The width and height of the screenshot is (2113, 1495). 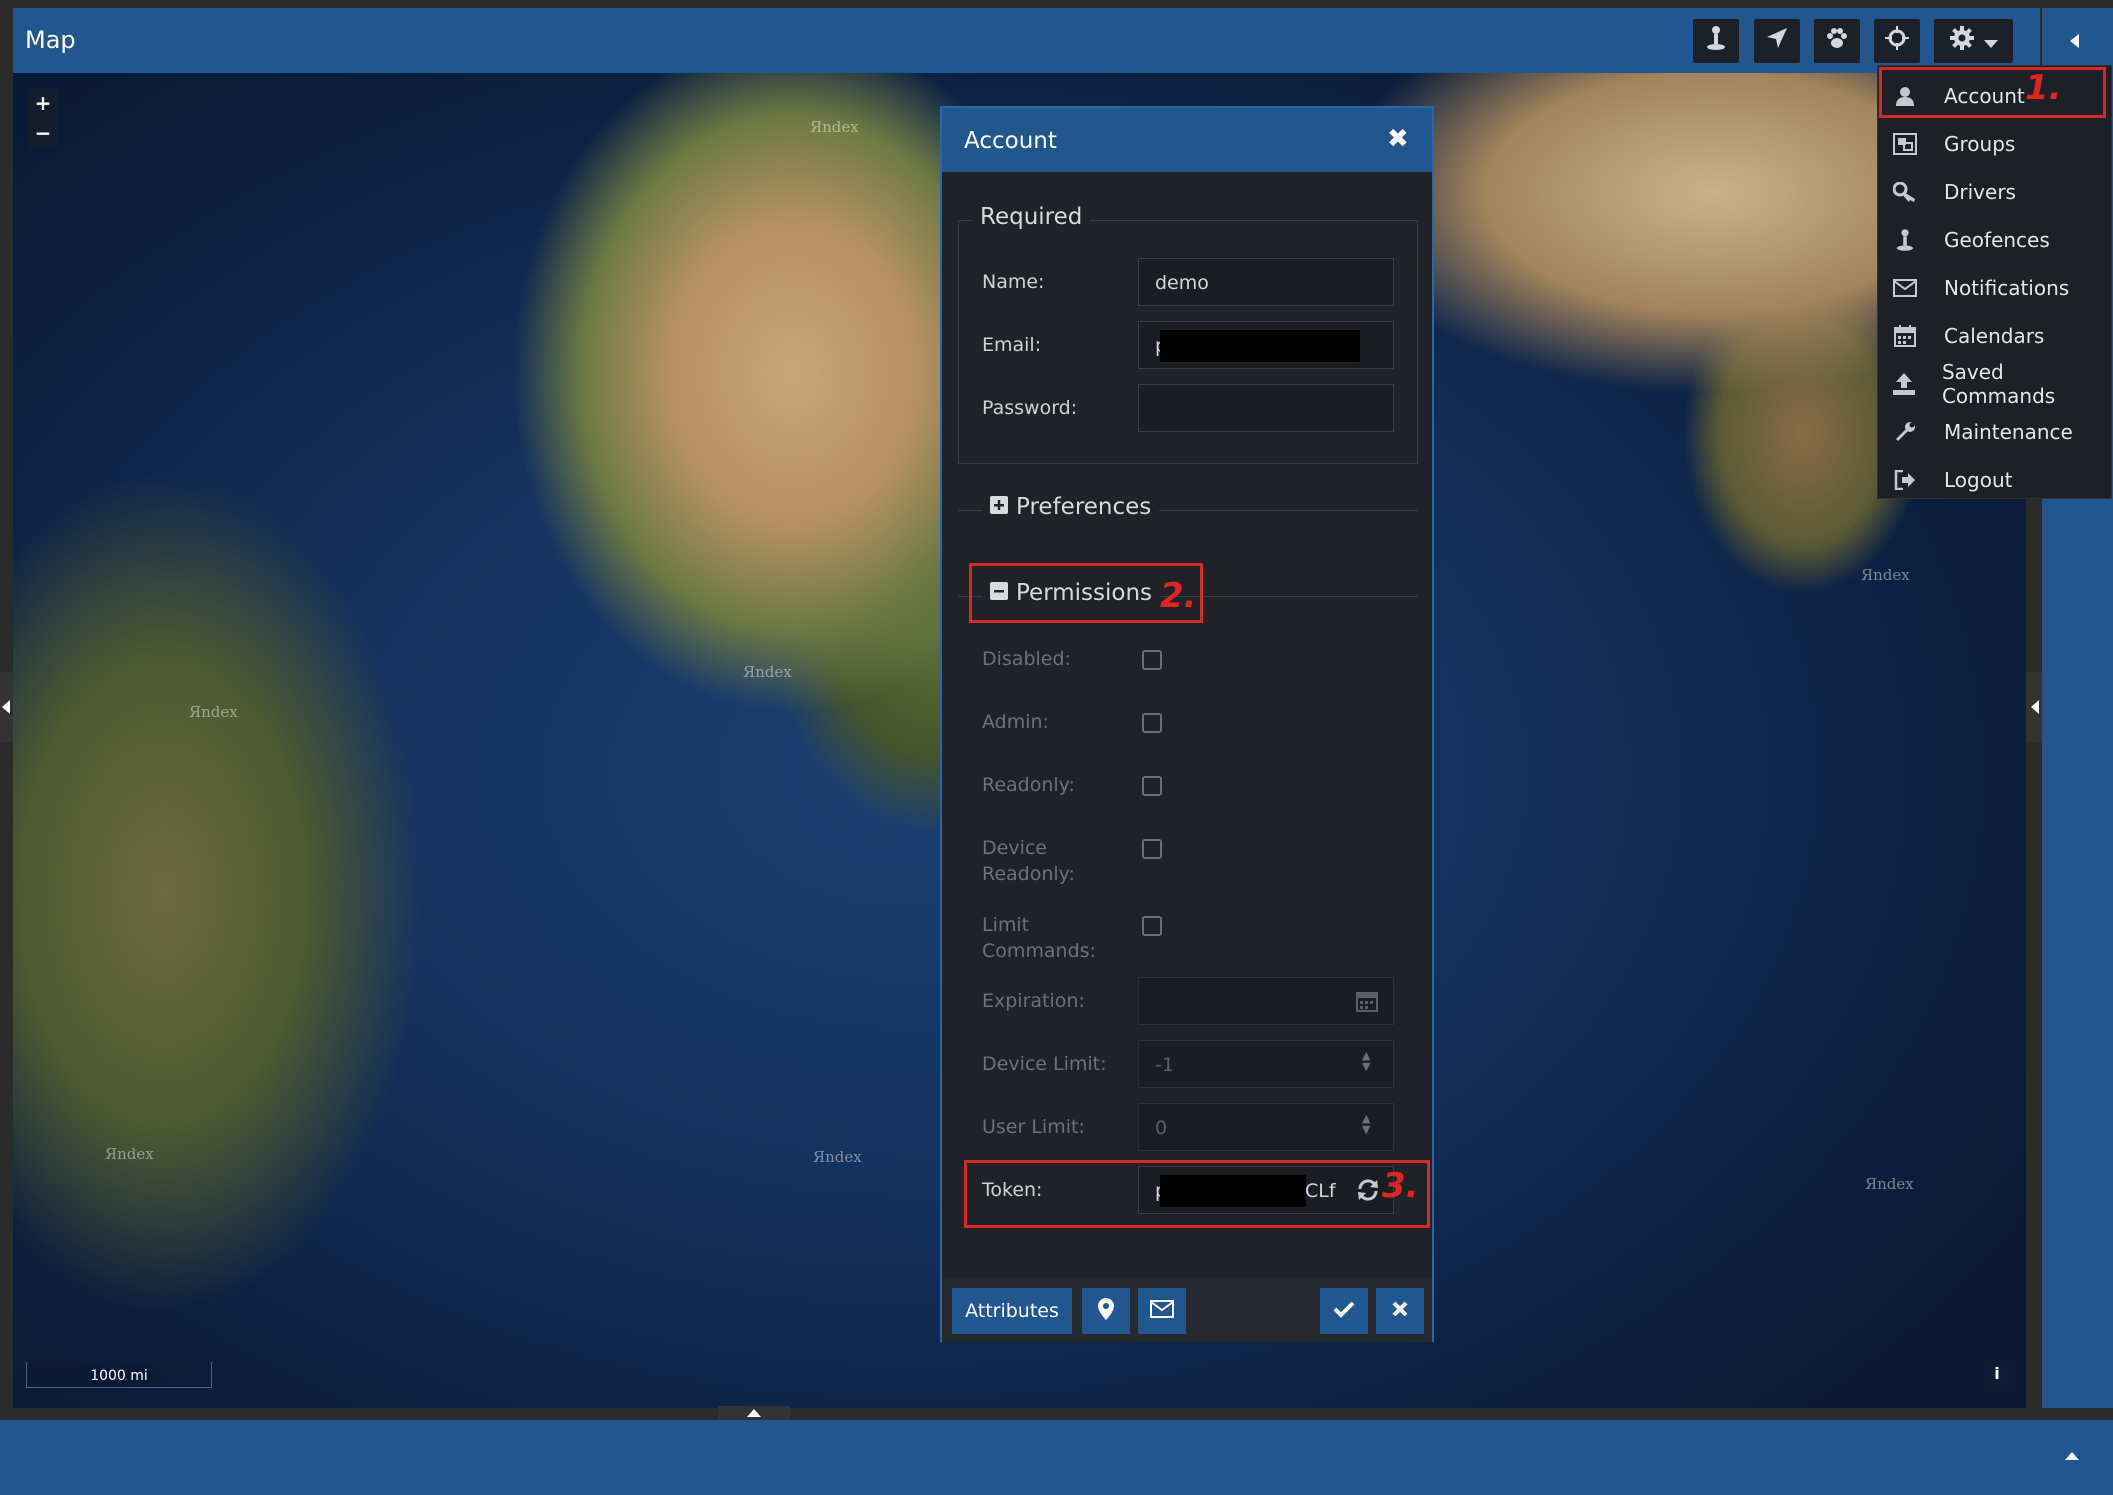 I want to click on device-readonly-checkbox, so click(x=1152, y=849).